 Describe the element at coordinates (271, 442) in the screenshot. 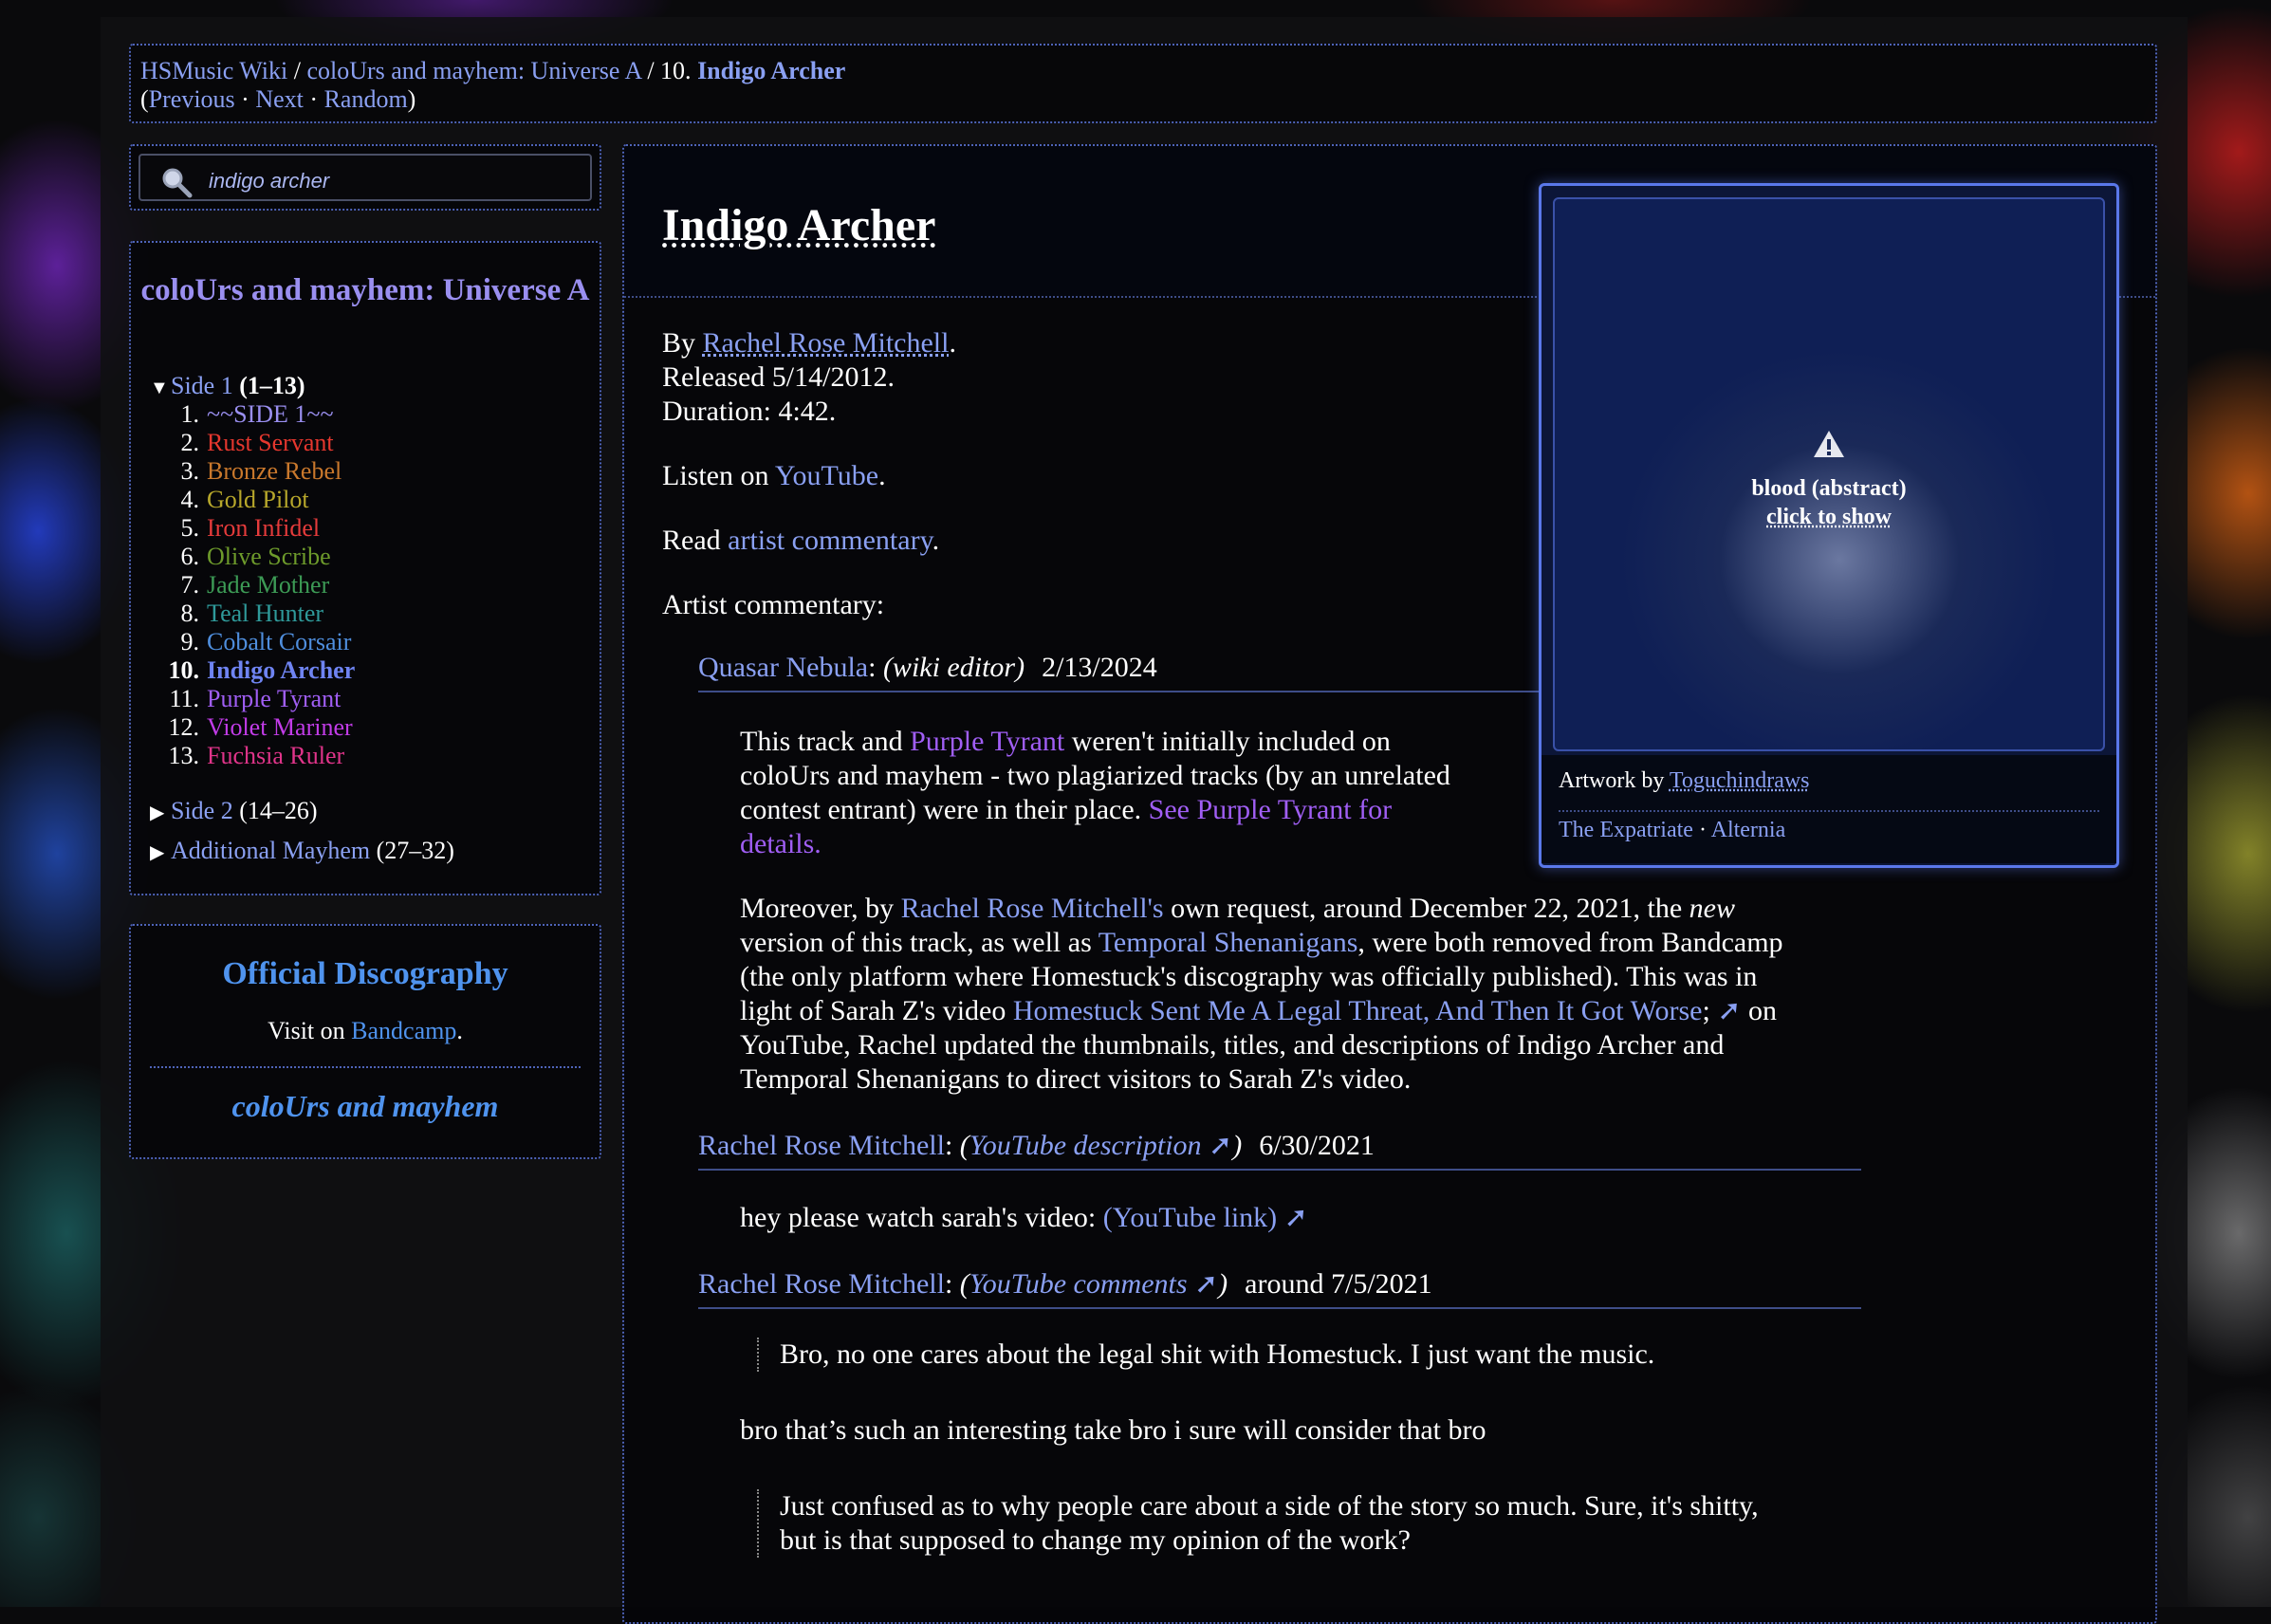

I see `track-link: Rust Servant` at that location.